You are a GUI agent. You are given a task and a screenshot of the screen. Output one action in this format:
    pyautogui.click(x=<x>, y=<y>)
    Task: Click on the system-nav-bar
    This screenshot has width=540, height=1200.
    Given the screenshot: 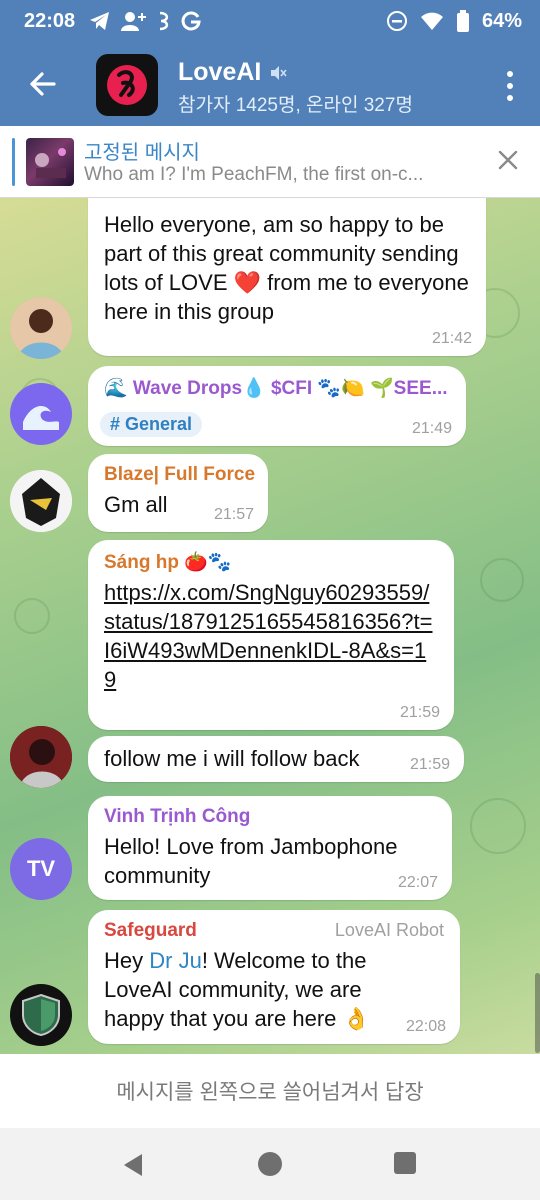 What is the action you would take?
    pyautogui.click(x=270, y=1164)
    